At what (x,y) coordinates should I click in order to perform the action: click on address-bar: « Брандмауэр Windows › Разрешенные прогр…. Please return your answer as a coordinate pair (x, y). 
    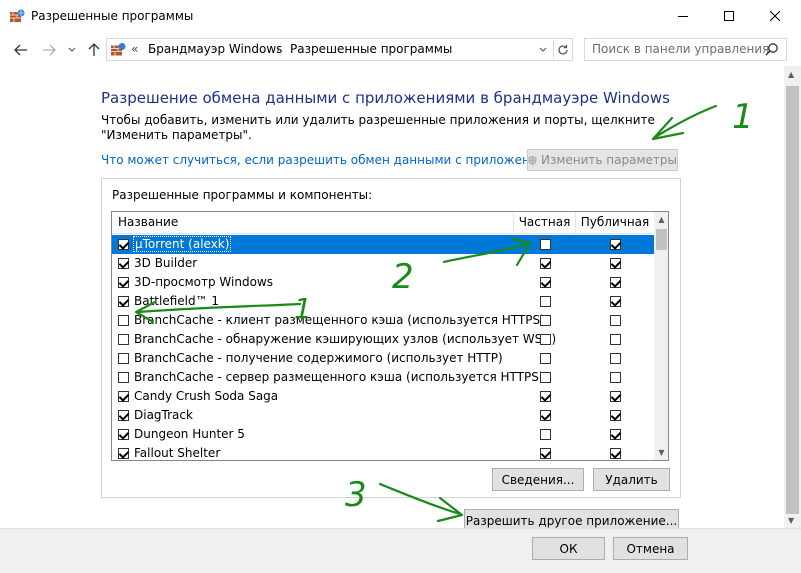
    Looking at the image, I should click on (339, 49).